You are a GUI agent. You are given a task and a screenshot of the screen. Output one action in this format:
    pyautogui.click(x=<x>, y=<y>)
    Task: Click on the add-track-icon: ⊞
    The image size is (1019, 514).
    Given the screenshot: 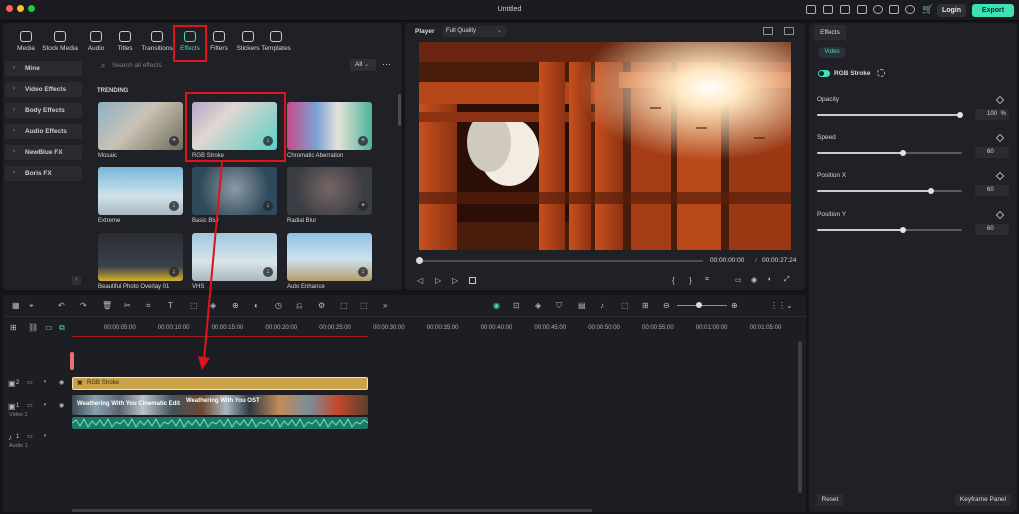 What is the action you would take?
    pyautogui.click(x=13, y=327)
    